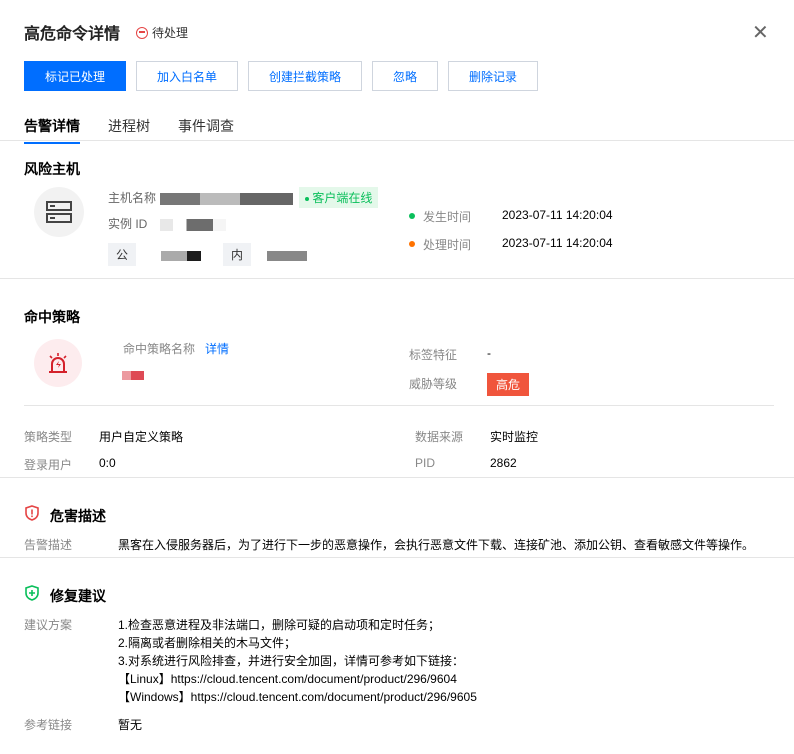 This screenshot has width=794, height=754. I want to click on login-user-label: 登录用户, so click(48, 465).